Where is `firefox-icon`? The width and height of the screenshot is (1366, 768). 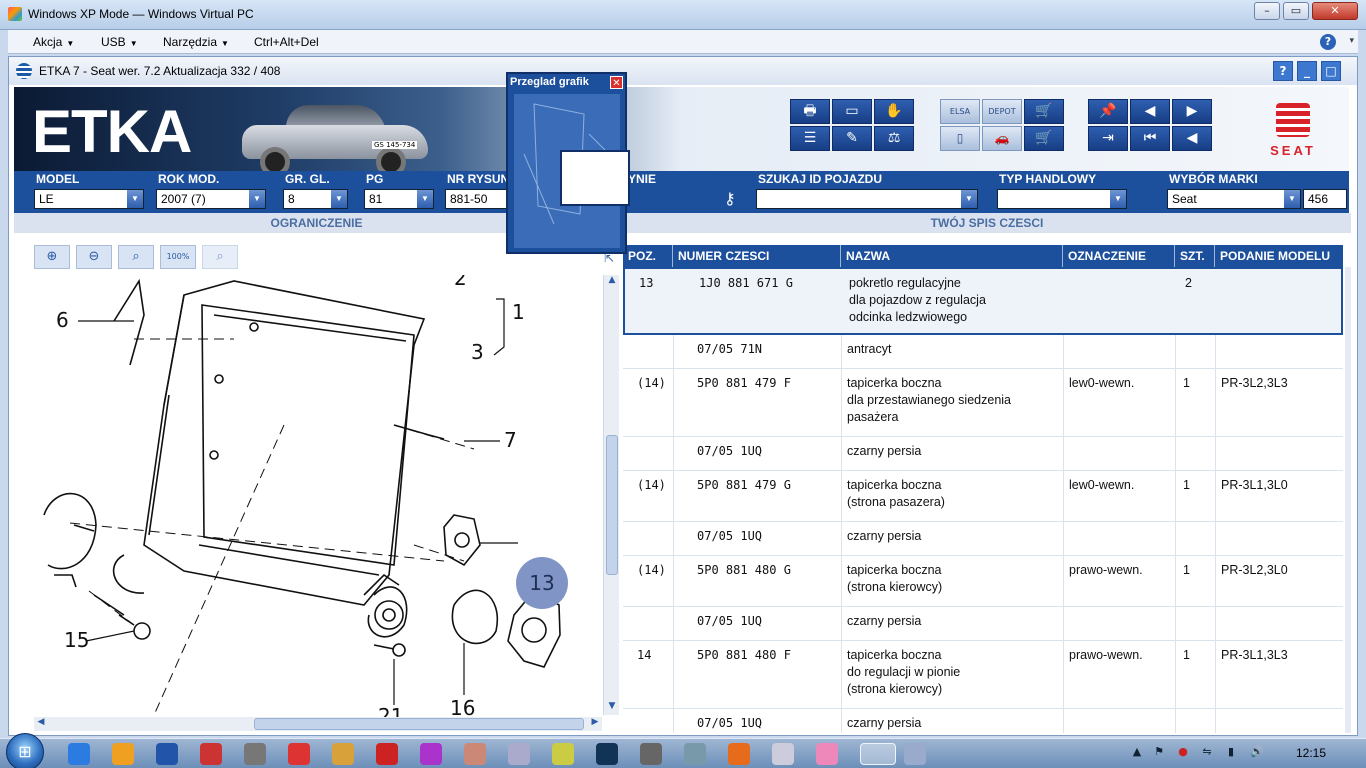 firefox-icon is located at coordinates (739, 754).